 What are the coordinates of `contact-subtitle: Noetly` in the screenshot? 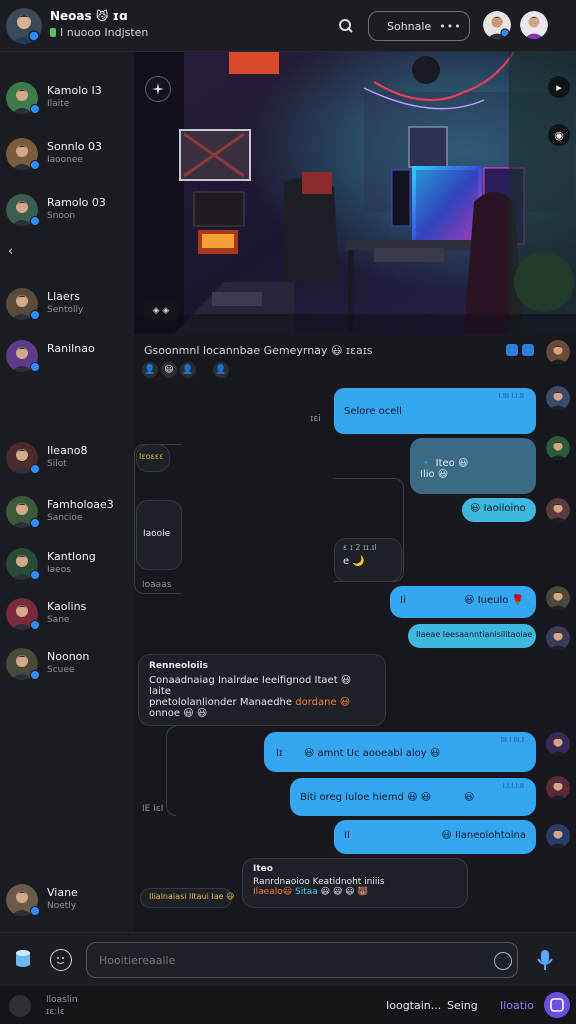 It's located at (62, 906).